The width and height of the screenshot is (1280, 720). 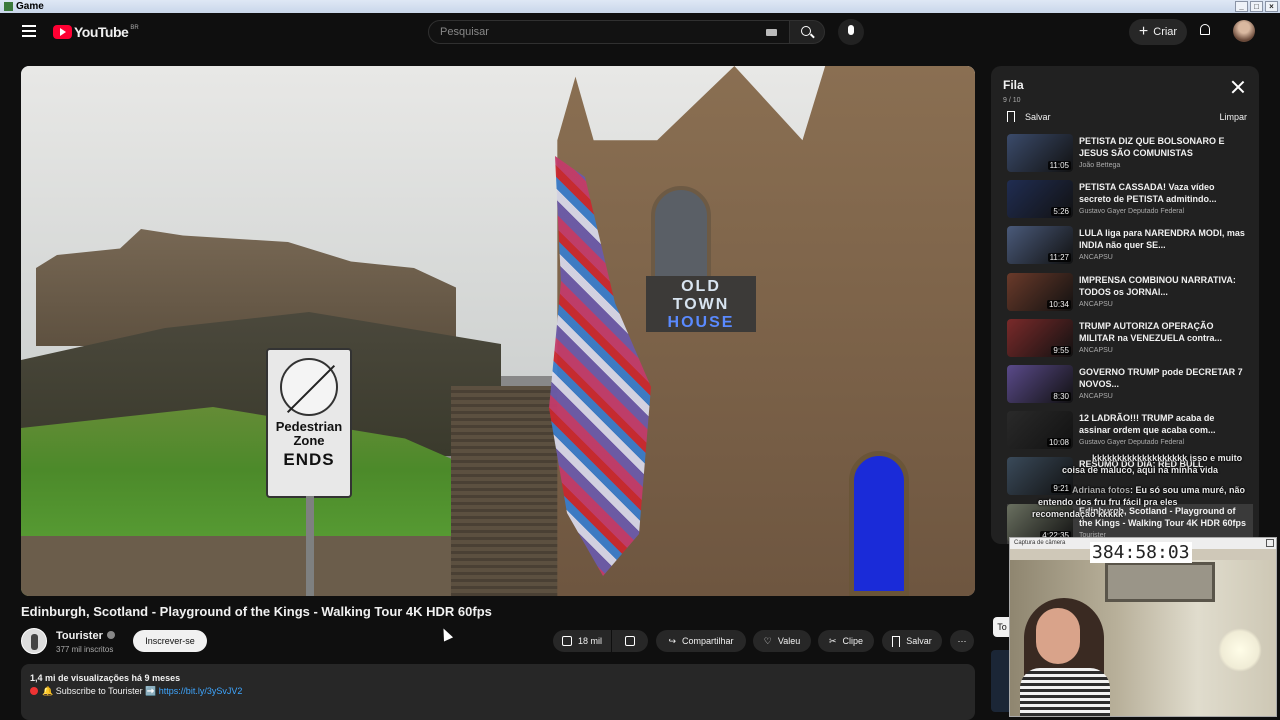 What do you see at coordinates (1040, 153) in the screenshot?
I see `queue-thumbnail: 11:05` at bounding box center [1040, 153].